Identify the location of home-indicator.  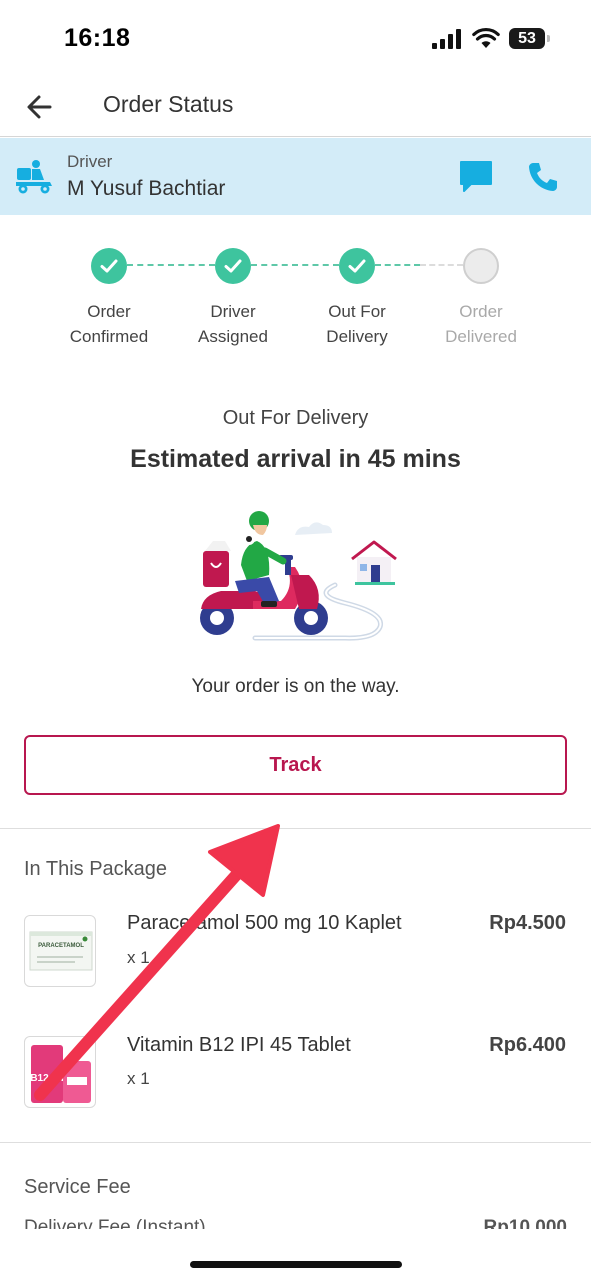
(296, 1264).